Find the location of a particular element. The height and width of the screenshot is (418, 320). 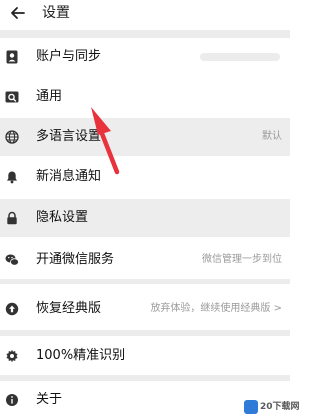

settings-row-label: 账户与同步 is located at coordinates (69, 56).